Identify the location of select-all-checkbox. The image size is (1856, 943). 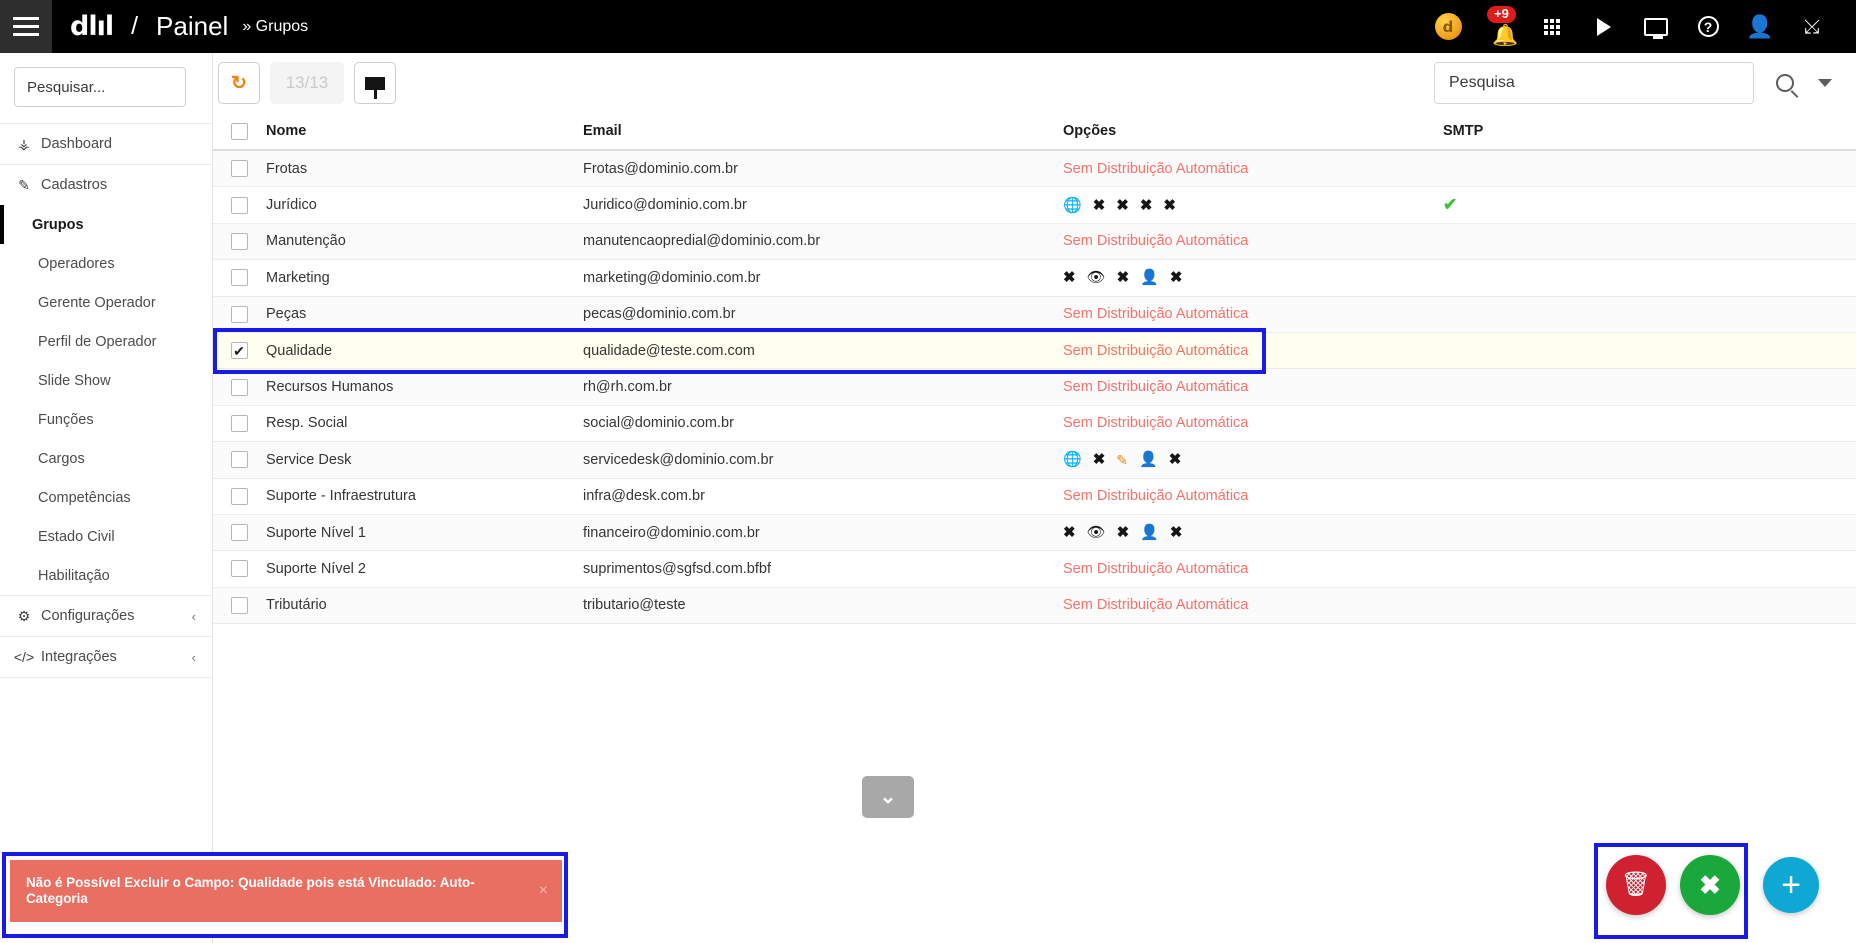
(239, 131).